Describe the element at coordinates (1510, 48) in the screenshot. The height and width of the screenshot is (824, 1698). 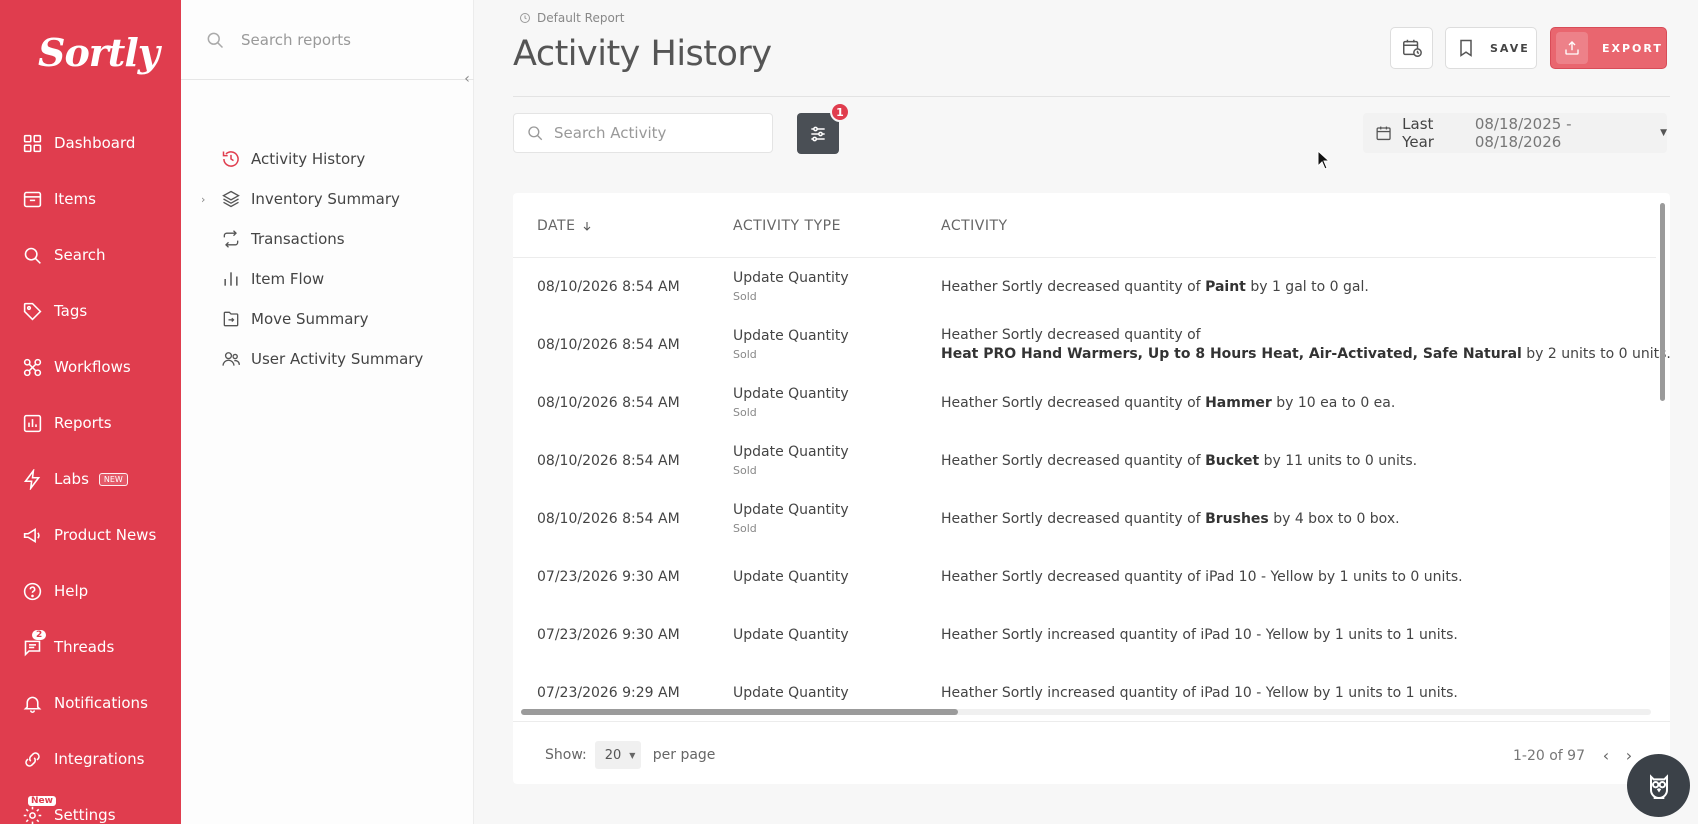
I see `save-label: SAVE` at that location.